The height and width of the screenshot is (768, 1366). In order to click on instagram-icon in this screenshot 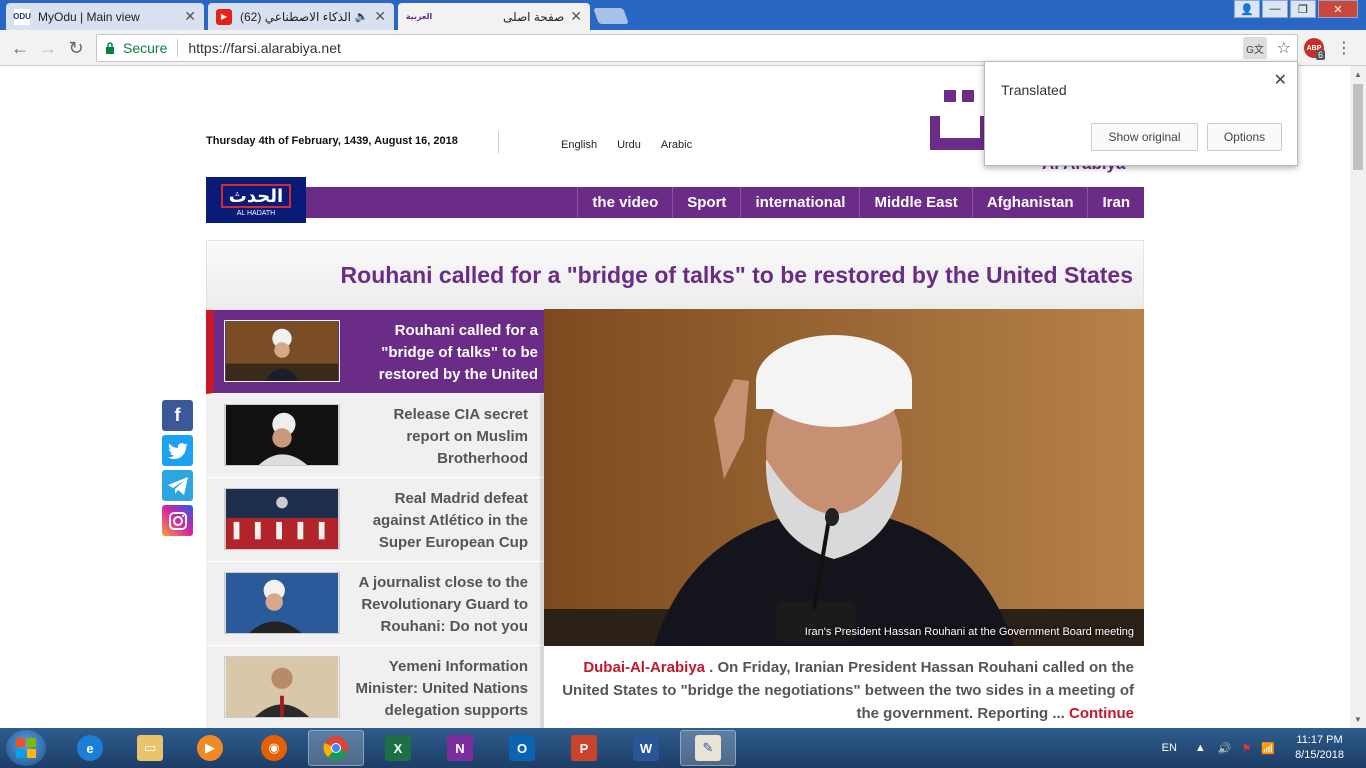, I will do `click(177, 520)`.